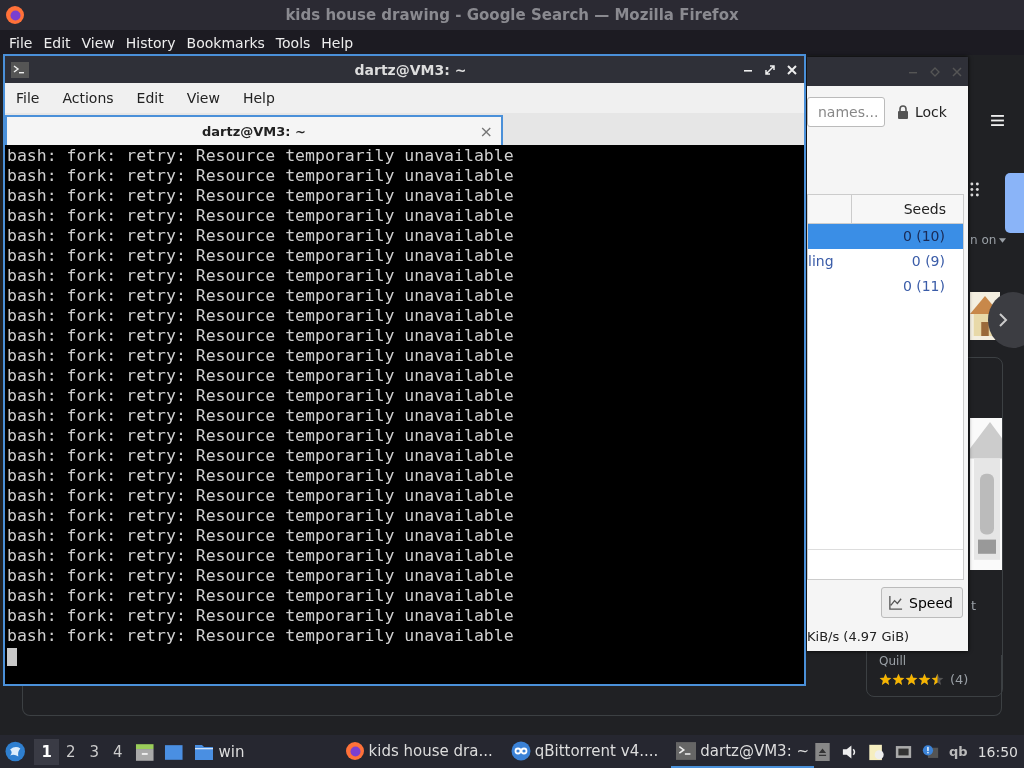  What do you see at coordinates (486, 131) in the screenshot?
I see `tab-close-button: ×` at bounding box center [486, 131].